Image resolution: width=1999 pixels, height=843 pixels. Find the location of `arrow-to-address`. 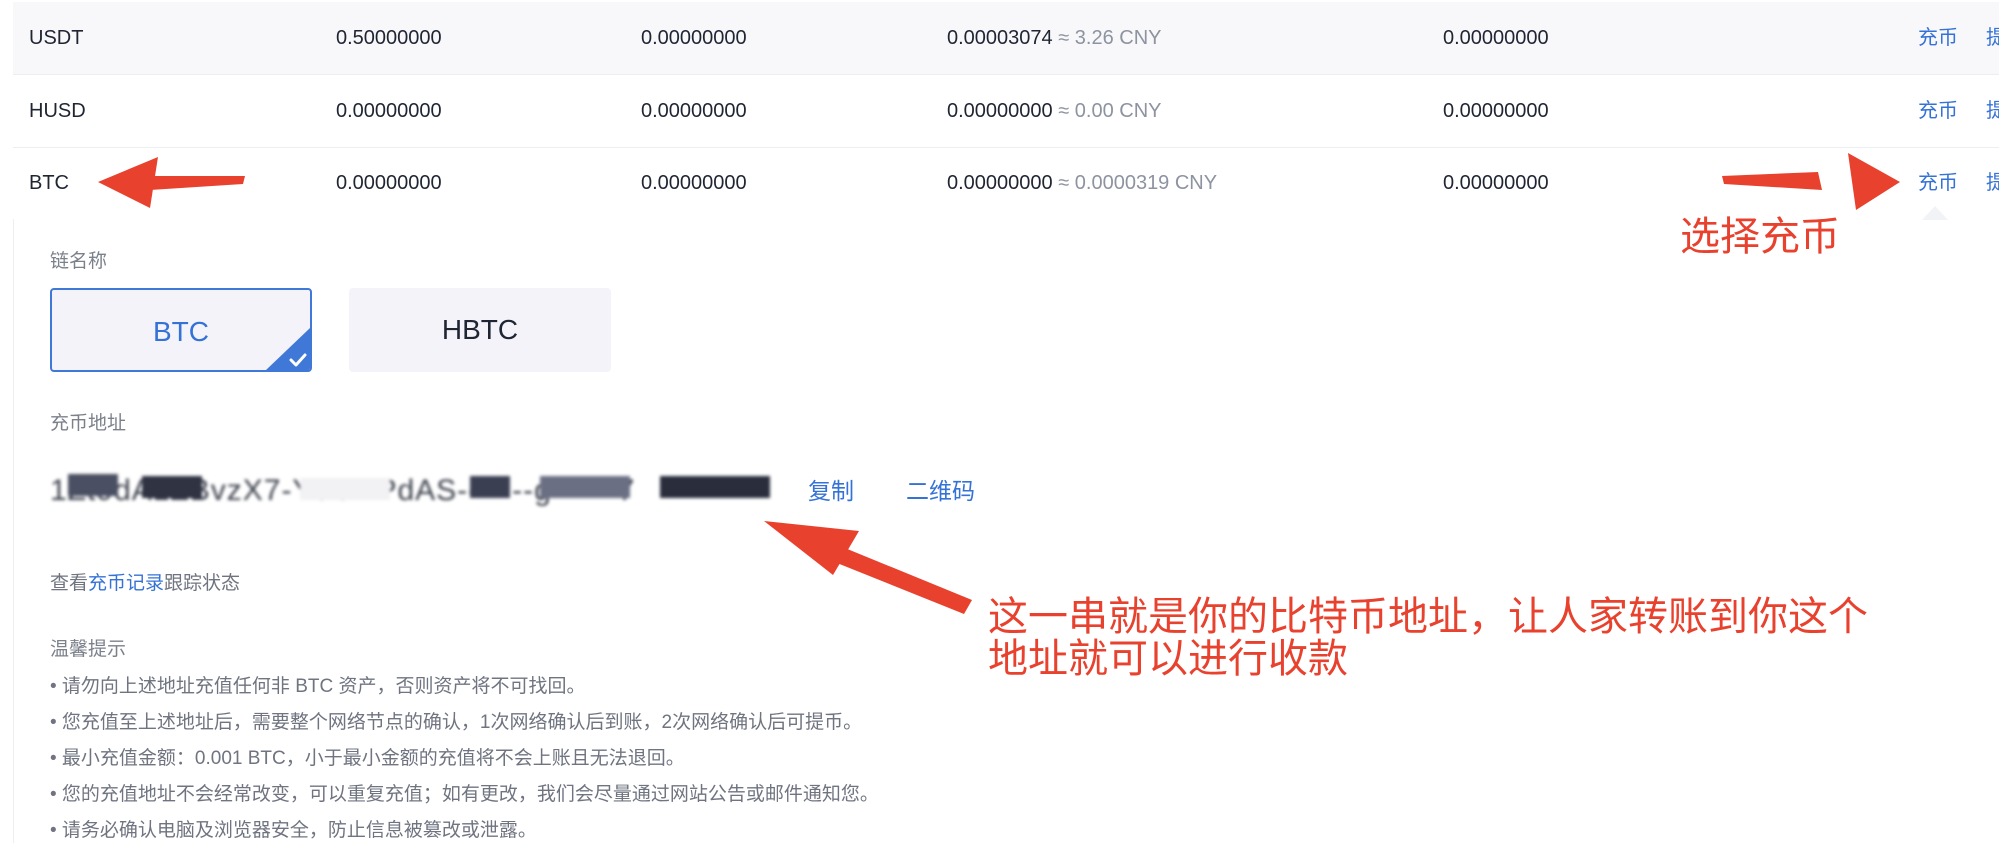

arrow-to-address is located at coordinates (868, 567).